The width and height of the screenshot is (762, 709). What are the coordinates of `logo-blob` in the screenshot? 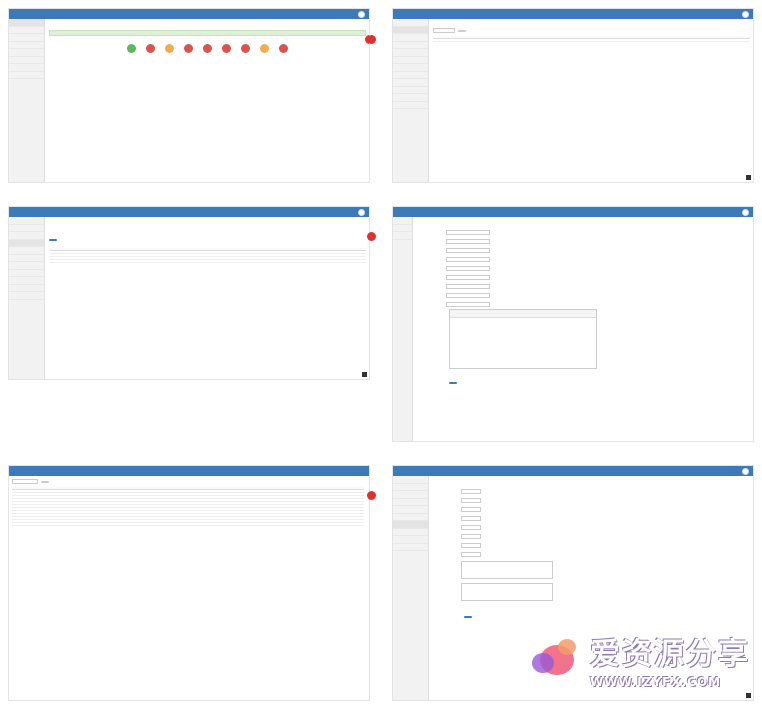 It's located at (567, 647).